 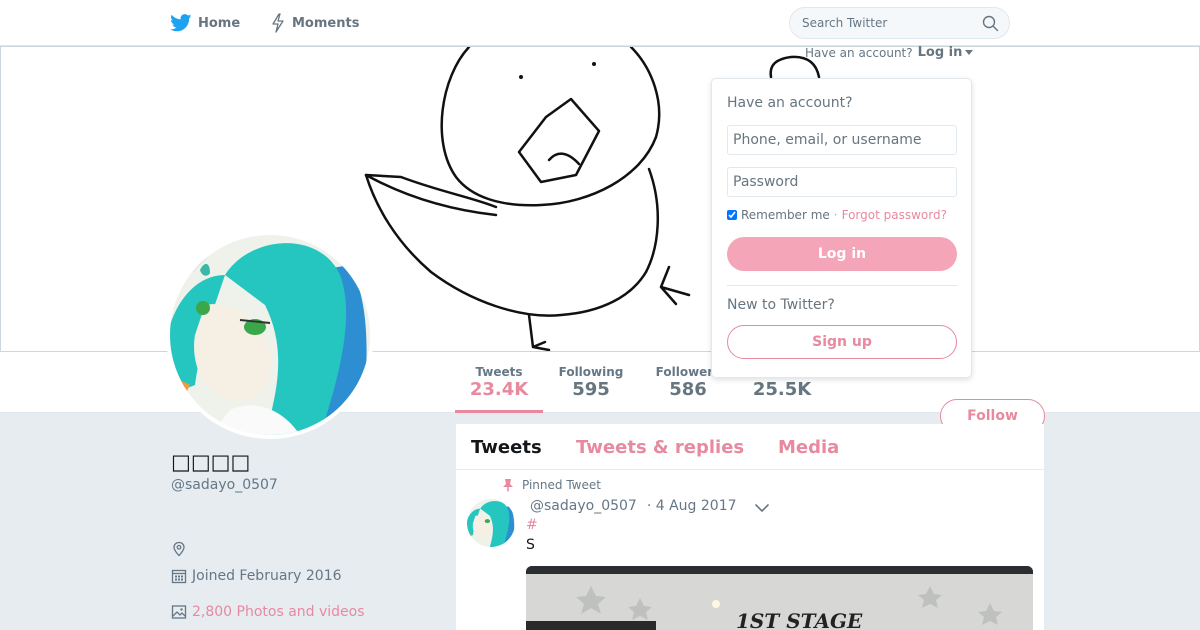 I want to click on profile-display-name: □□□□, so click(x=211, y=462).